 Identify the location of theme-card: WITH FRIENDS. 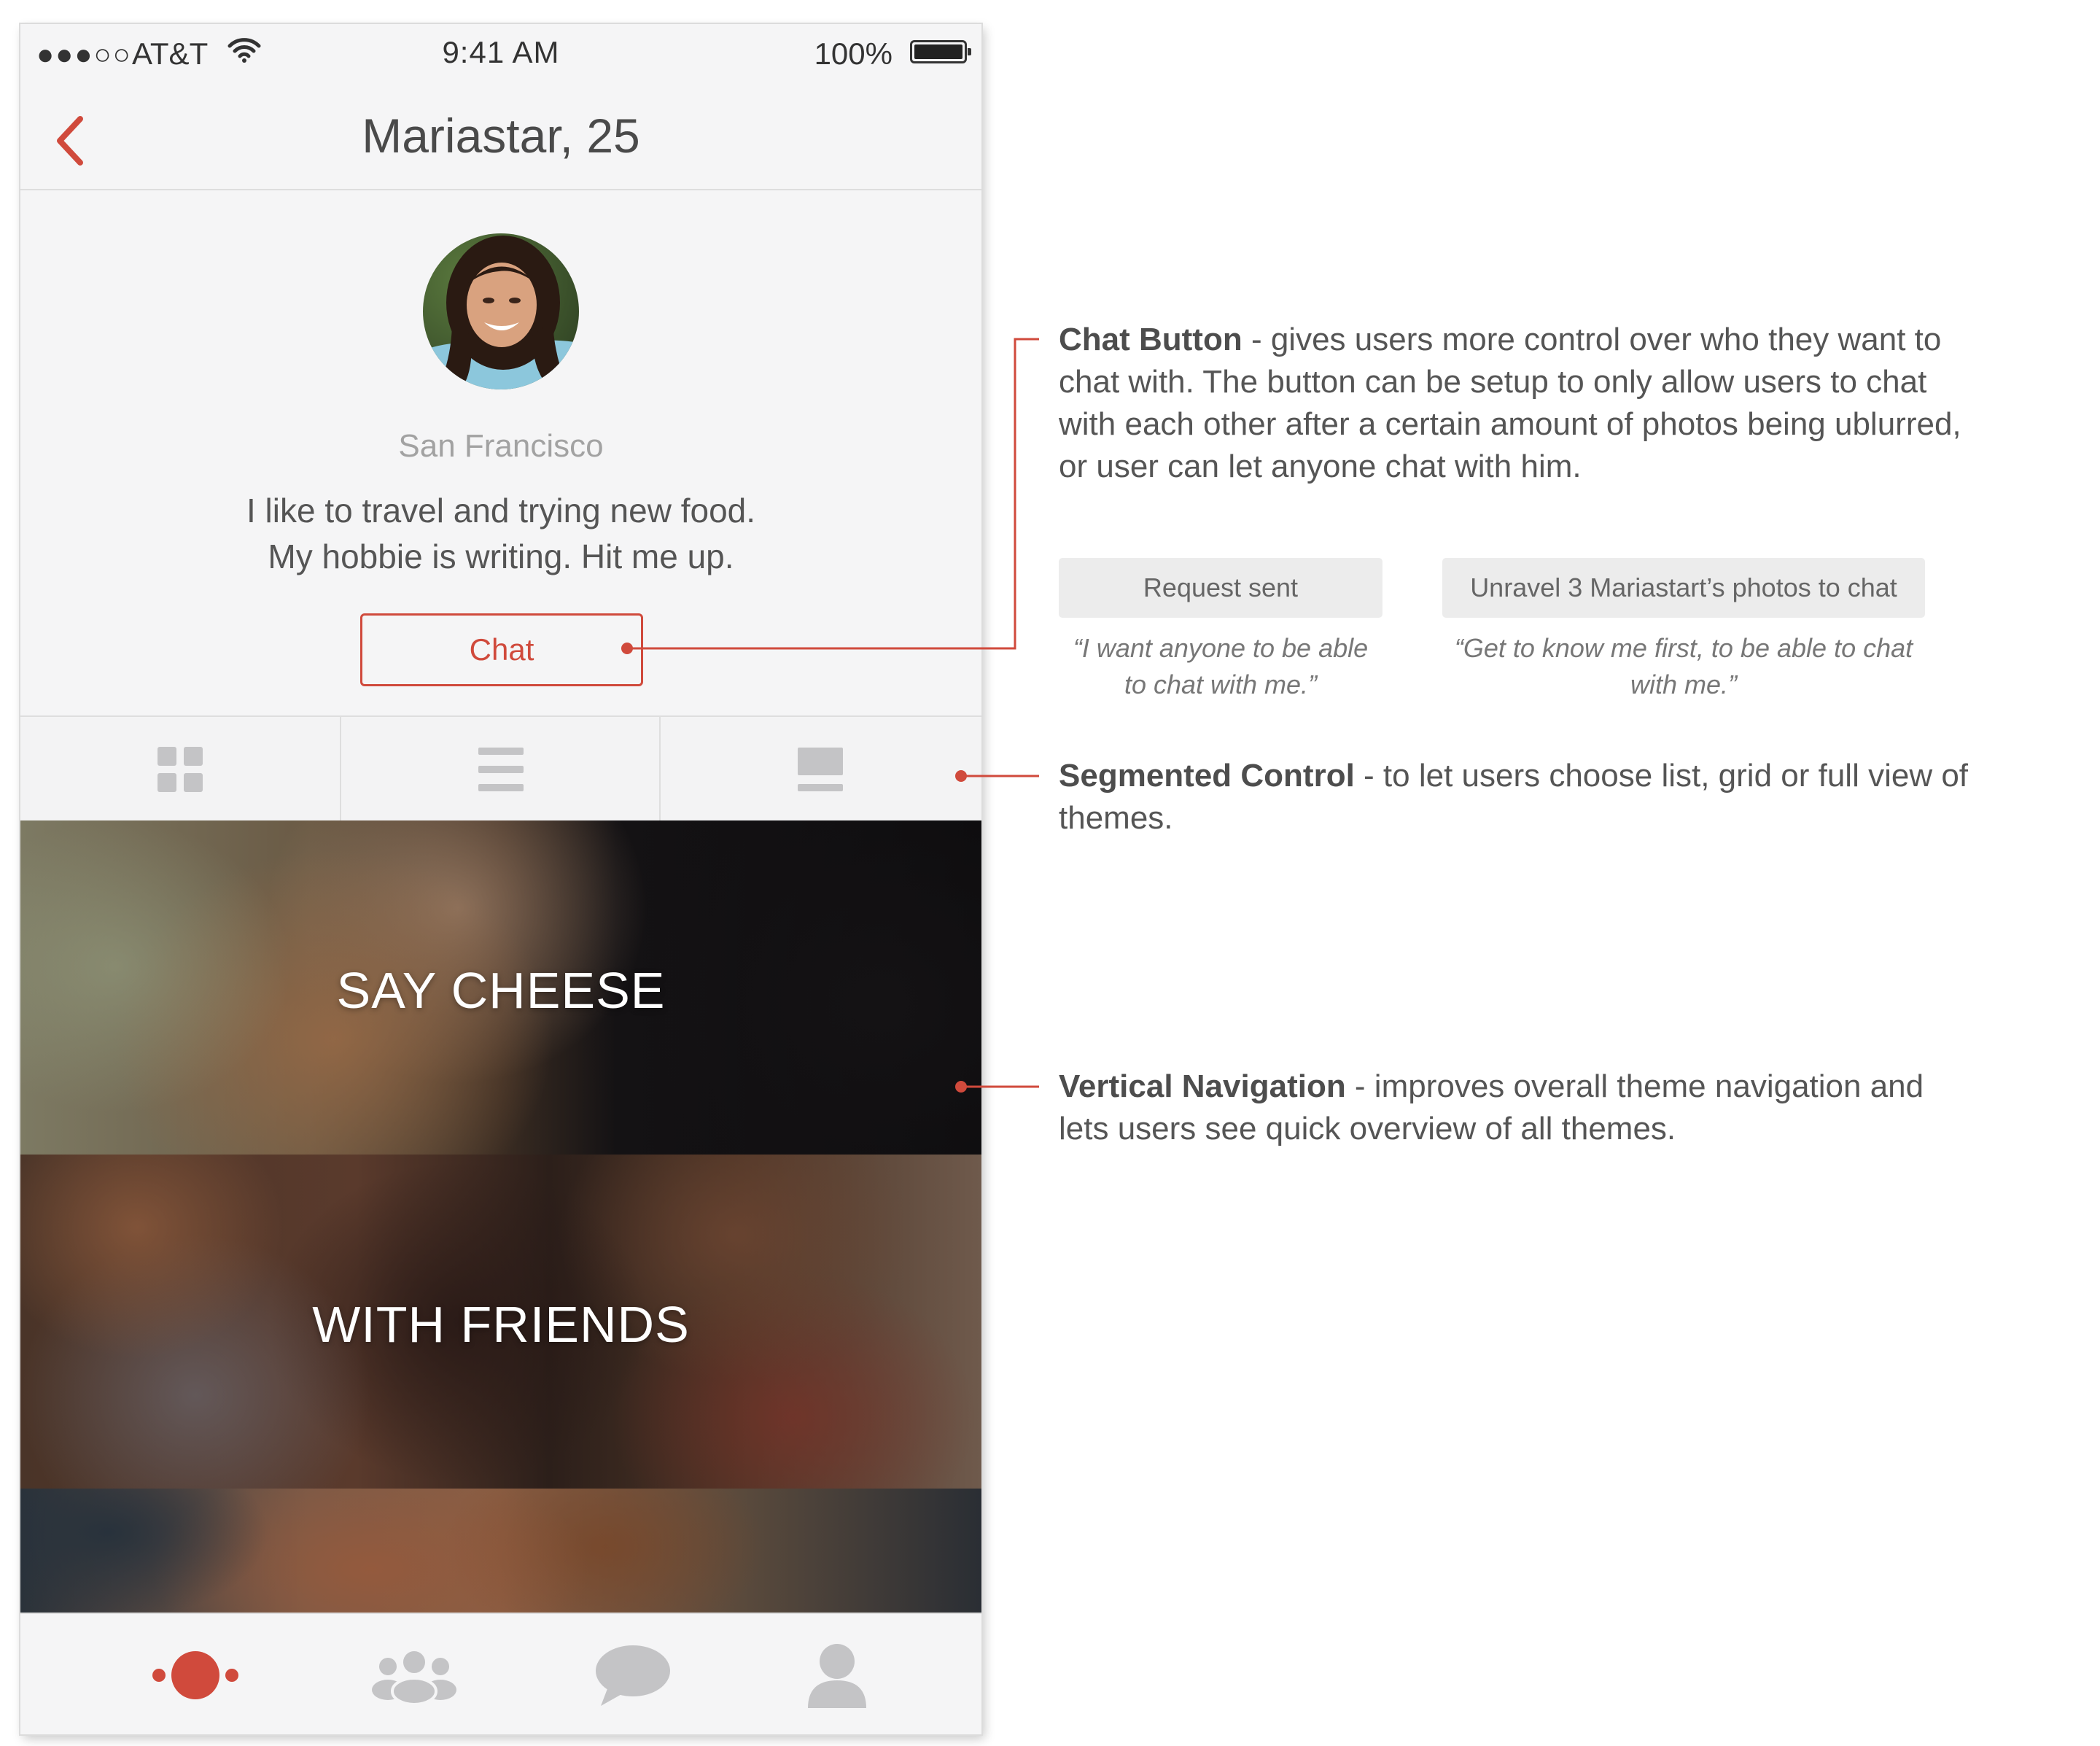
(500, 1322).